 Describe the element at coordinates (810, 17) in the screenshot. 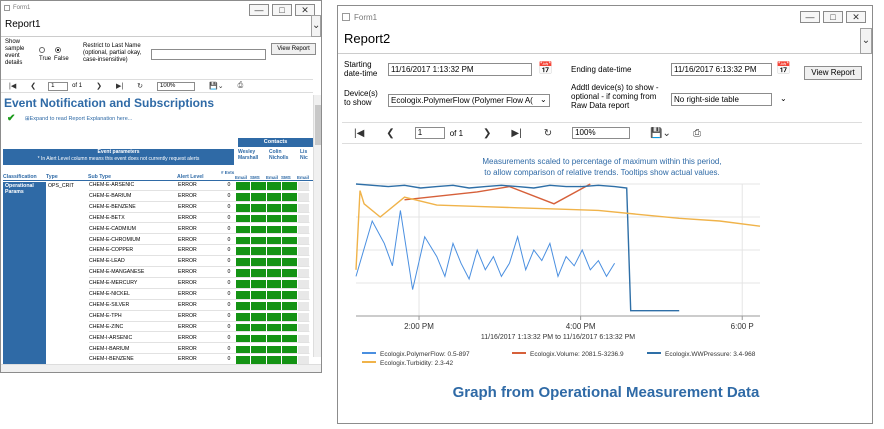

I see `minimize-icon: —` at that location.